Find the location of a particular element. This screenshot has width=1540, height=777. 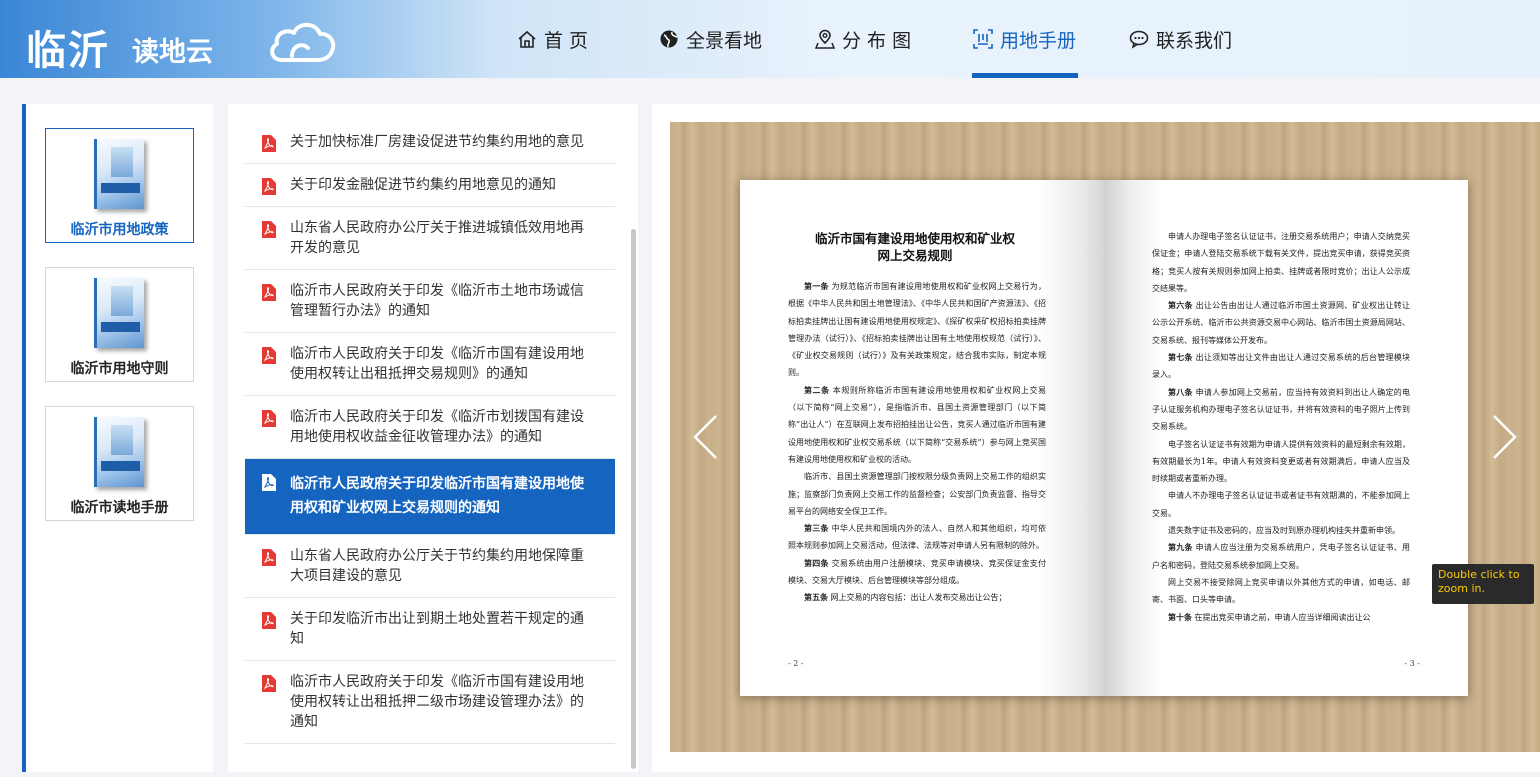

document-list-item: 临沂市人民政府关于印发《临沂市划拨国有建设用地使用权收益金征收管理办法》的通知 is located at coordinates (430, 427).